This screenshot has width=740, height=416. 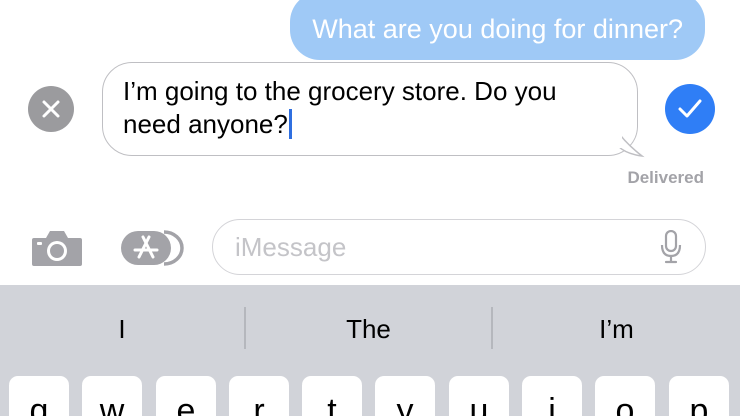 I want to click on checkmark-icon, so click(x=690, y=108).